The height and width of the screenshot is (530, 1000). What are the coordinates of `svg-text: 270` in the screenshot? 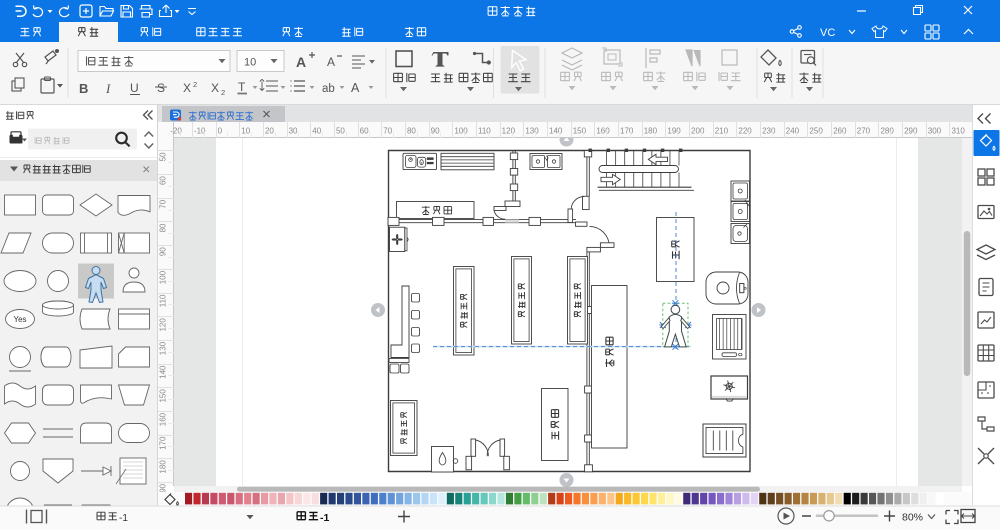 It's located at (864, 131).